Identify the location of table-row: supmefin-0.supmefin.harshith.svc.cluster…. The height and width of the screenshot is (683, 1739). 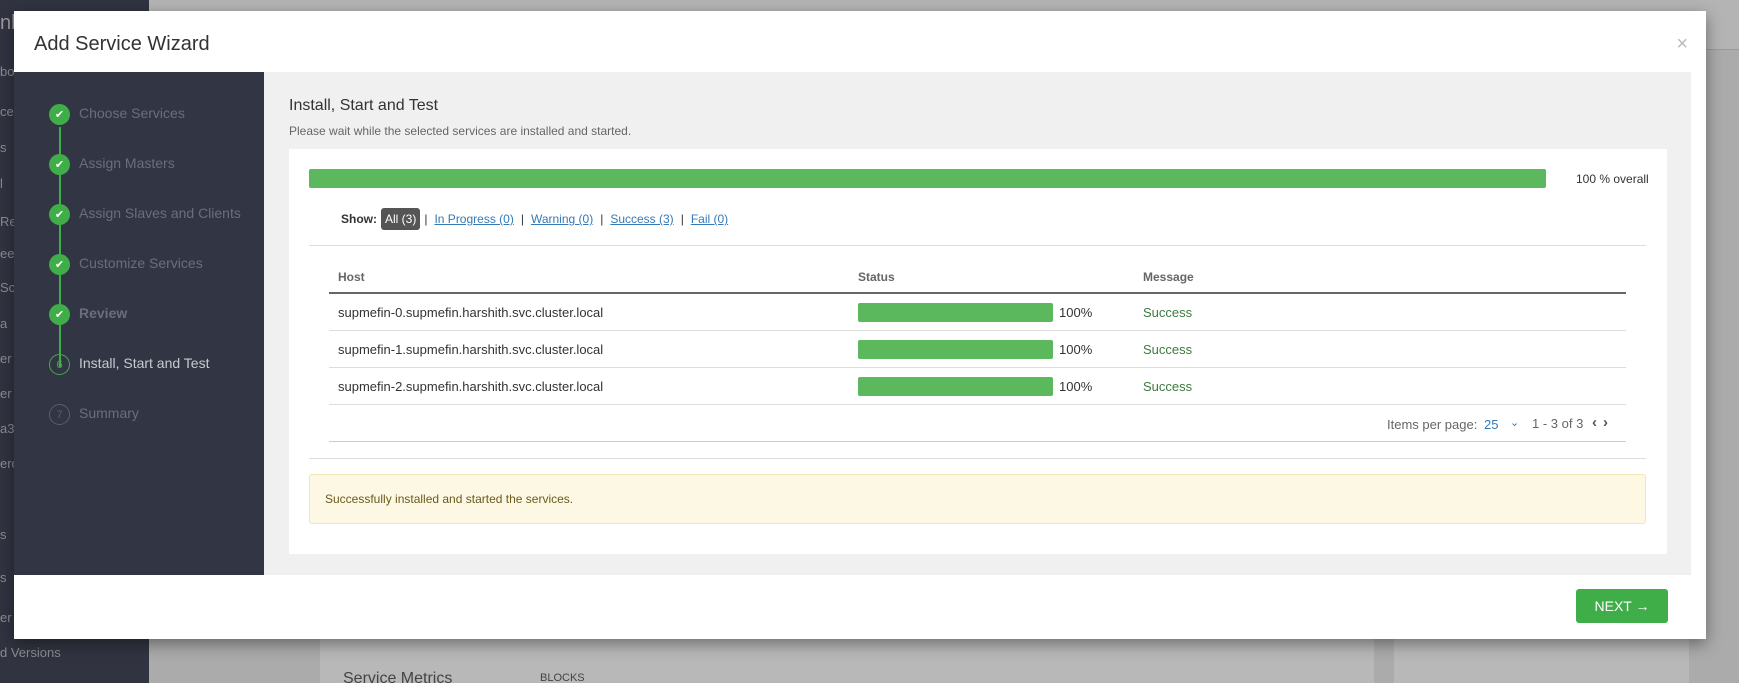
(977, 312).